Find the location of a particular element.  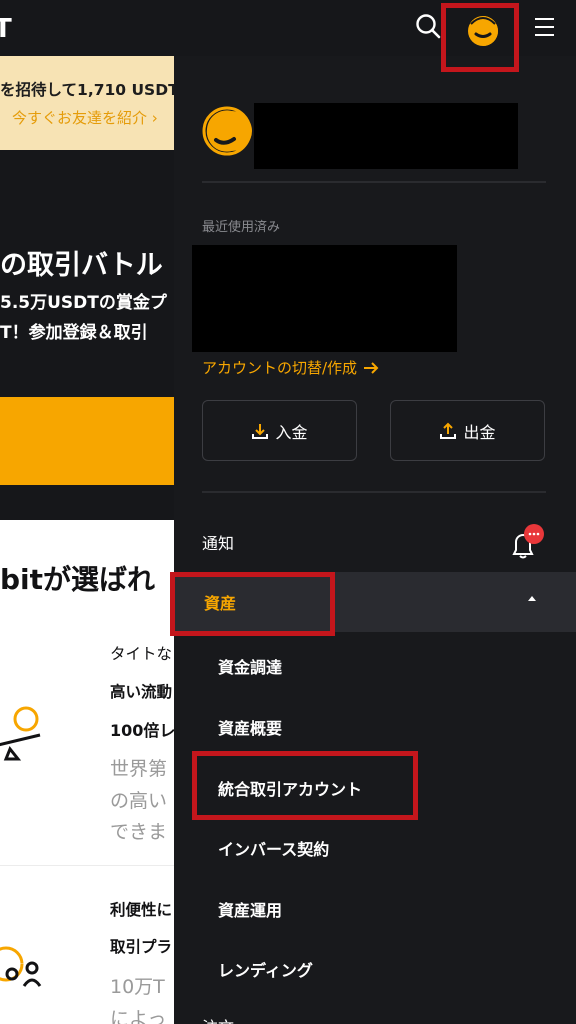

balance-icon is located at coordinates (20, 733).